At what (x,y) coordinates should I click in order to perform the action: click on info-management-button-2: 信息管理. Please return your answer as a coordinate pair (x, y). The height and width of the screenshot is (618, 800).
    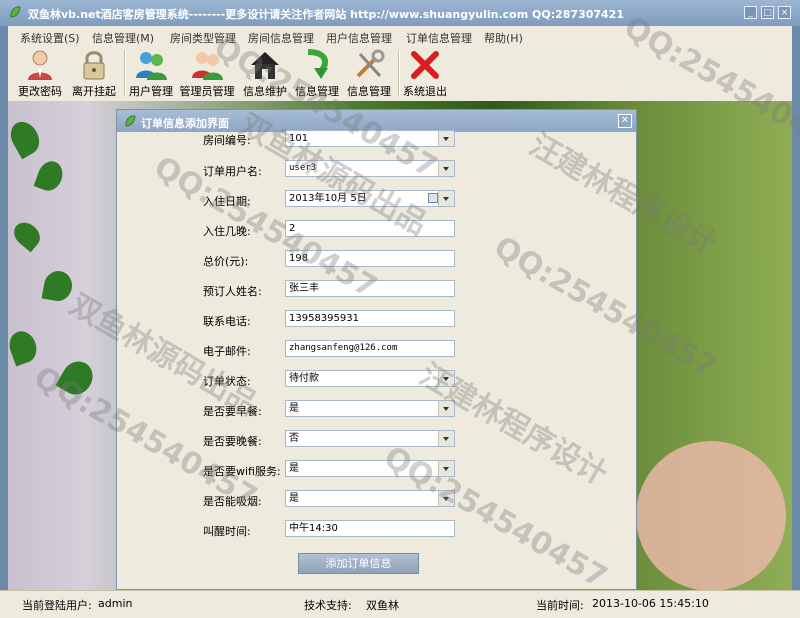
    Looking at the image, I should click on (369, 74).